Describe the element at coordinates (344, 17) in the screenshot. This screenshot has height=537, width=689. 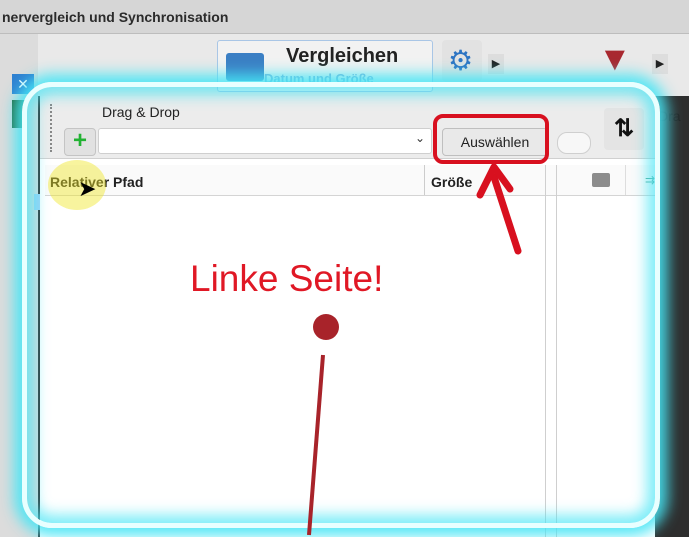
I see `title-bar: nervergleich und Synchronisation` at that location.